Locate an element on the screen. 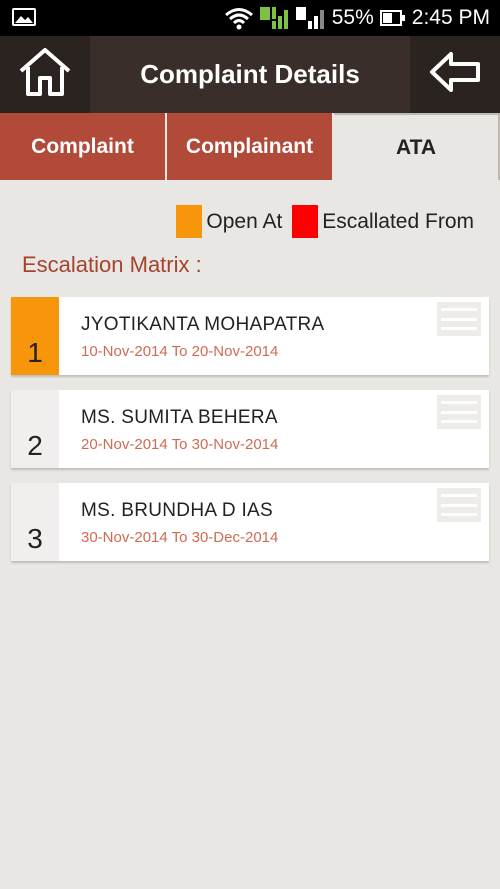 This screenshot has width=500, height=889. officer-name: MS. SUMITA BEHERA is located at coordinates (179, 417).